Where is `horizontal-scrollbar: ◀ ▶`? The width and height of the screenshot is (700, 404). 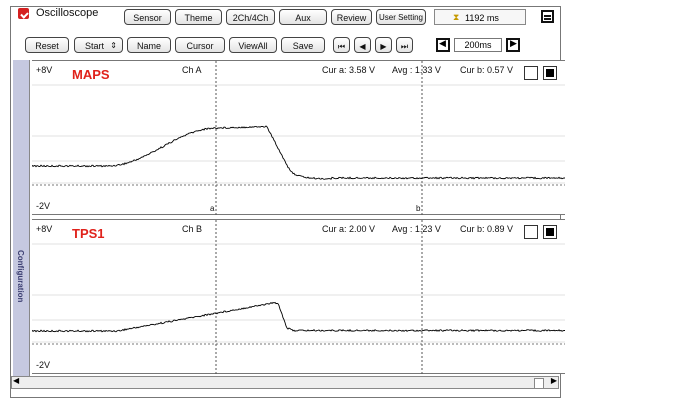
horizontal-scrollbar: ◀ ▶ is located at coordinates (285, 382).